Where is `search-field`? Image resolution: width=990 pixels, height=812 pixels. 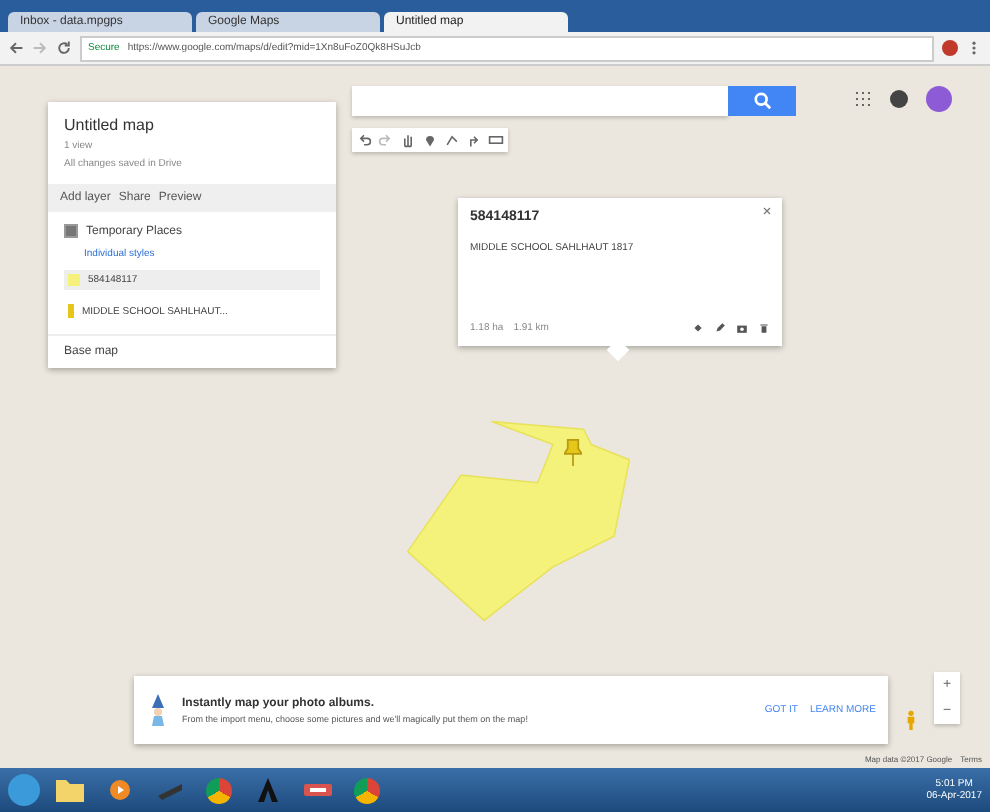 search-field is located at coordinates (540, 101).